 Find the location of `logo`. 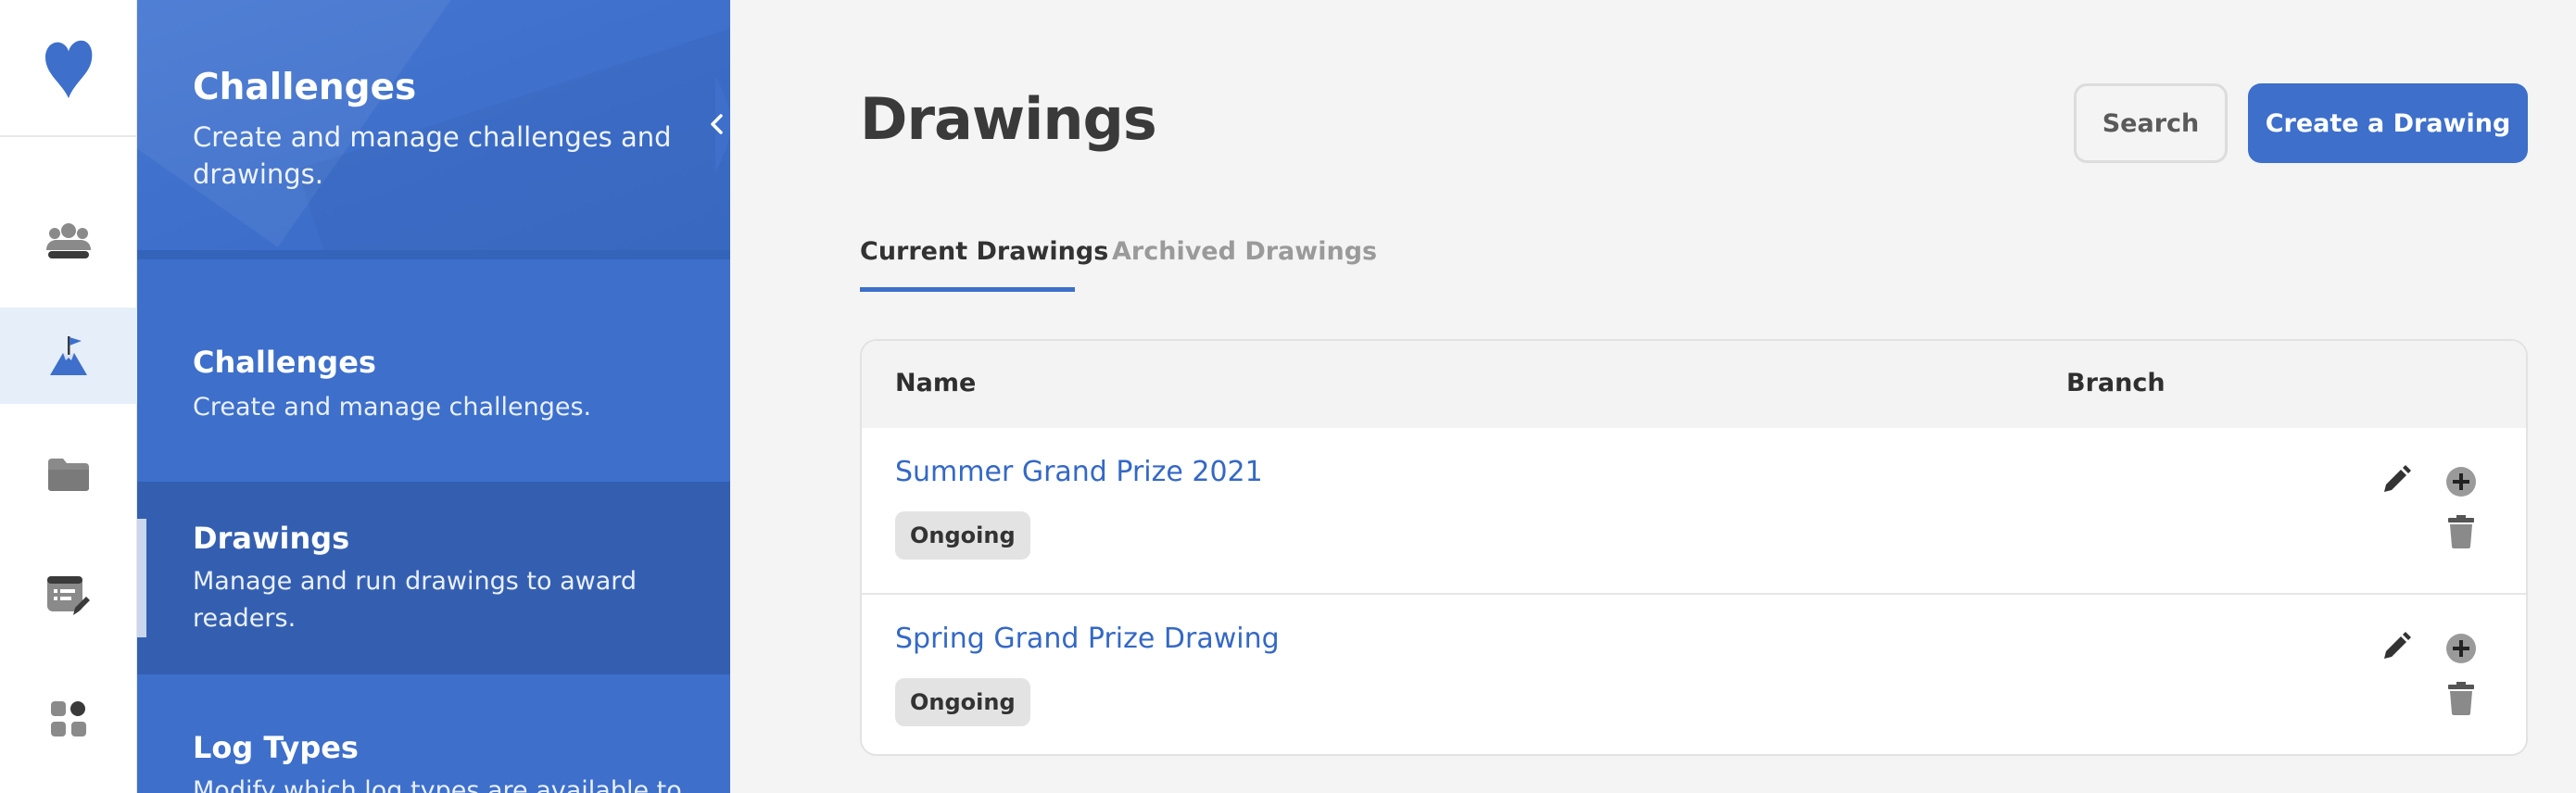

logo is located at coordinates (68, 68).